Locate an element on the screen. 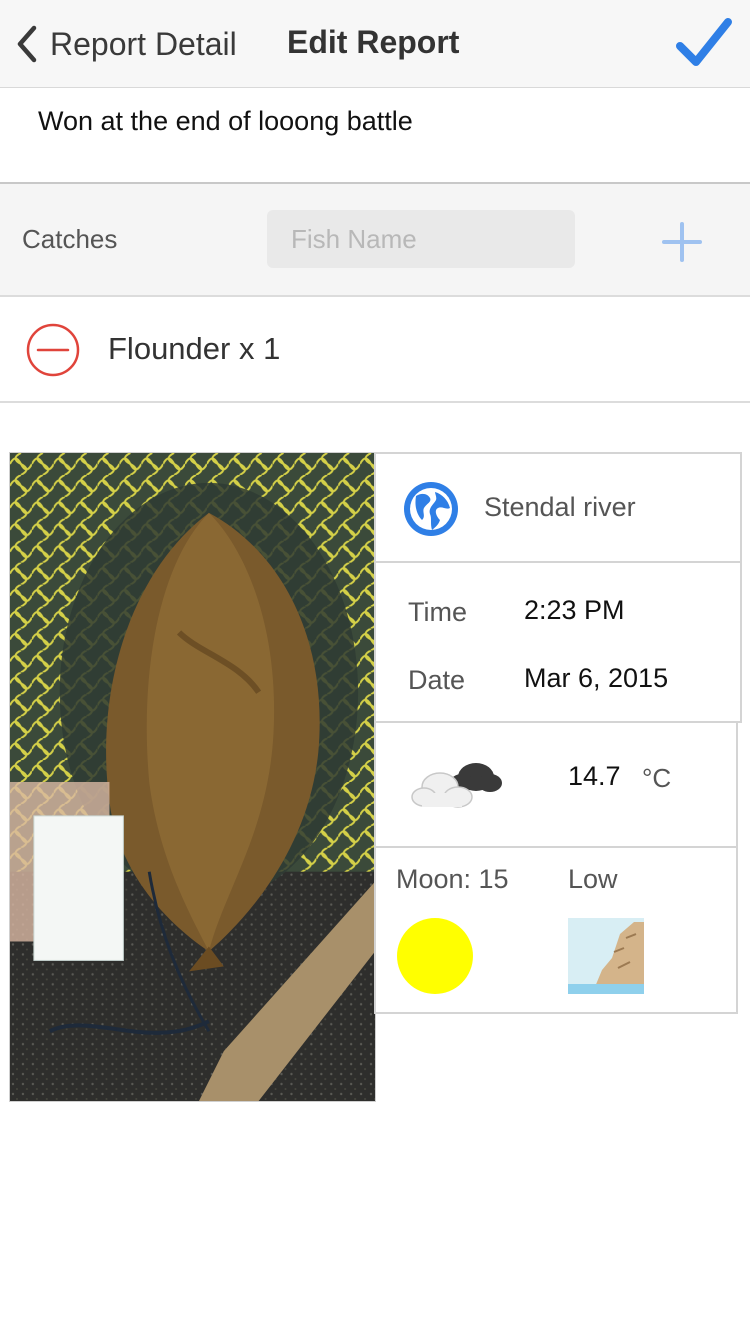 The height and width of the screenshot is (1334, 750). page-title: Edit Report is located at coordinates (373, 42).